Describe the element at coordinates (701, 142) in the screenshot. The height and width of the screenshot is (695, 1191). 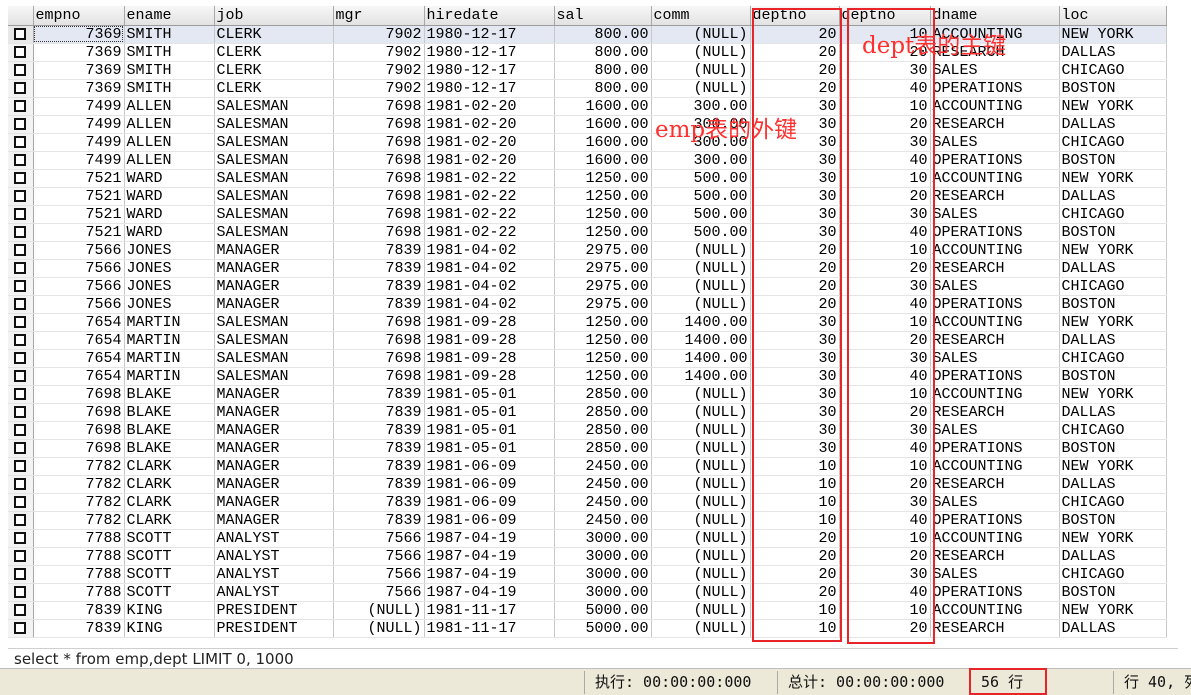
I see `cell-comm: 300.00` at that location.